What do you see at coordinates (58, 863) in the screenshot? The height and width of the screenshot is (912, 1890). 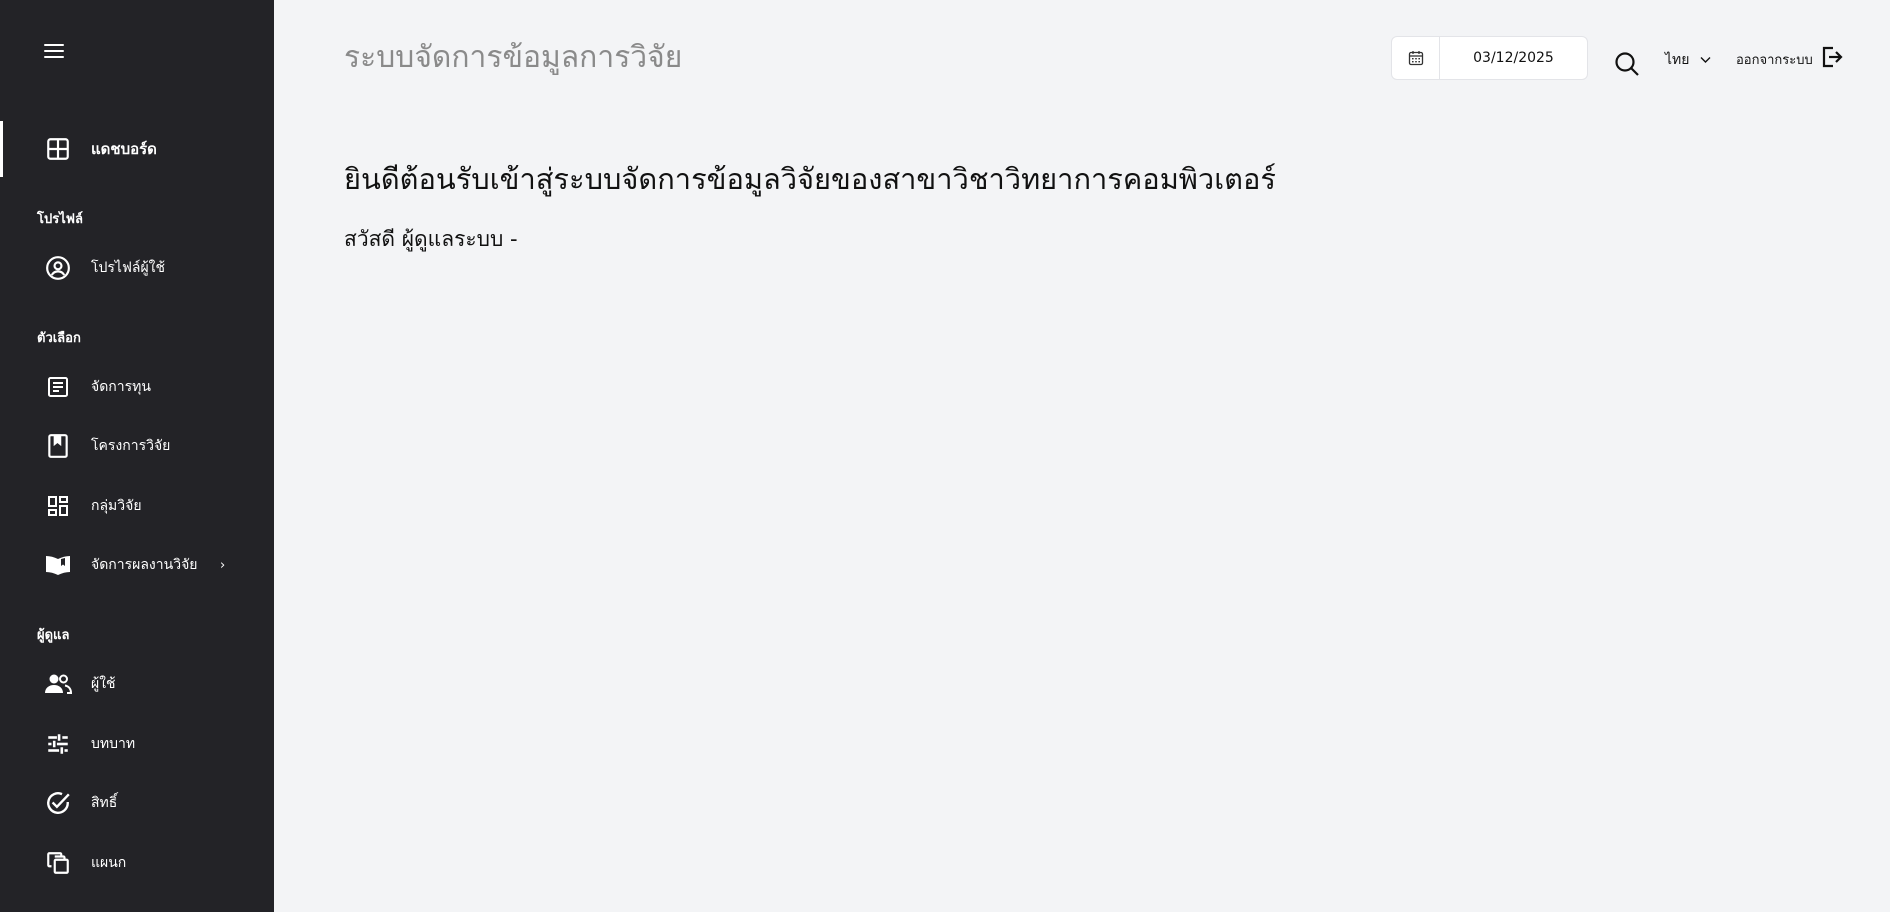 I see `copy-icon` at bounding box center [58, 863].